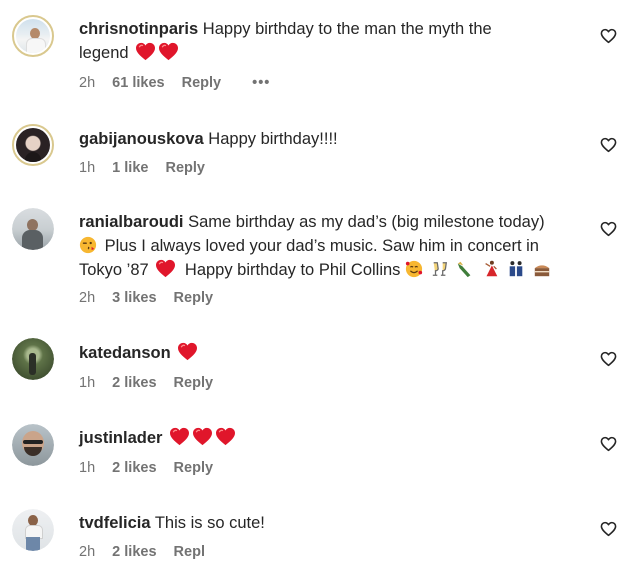 This screenshot has height=586, width=634. I want to click on comment-username: chrisnotinparis, so click(138, 29).